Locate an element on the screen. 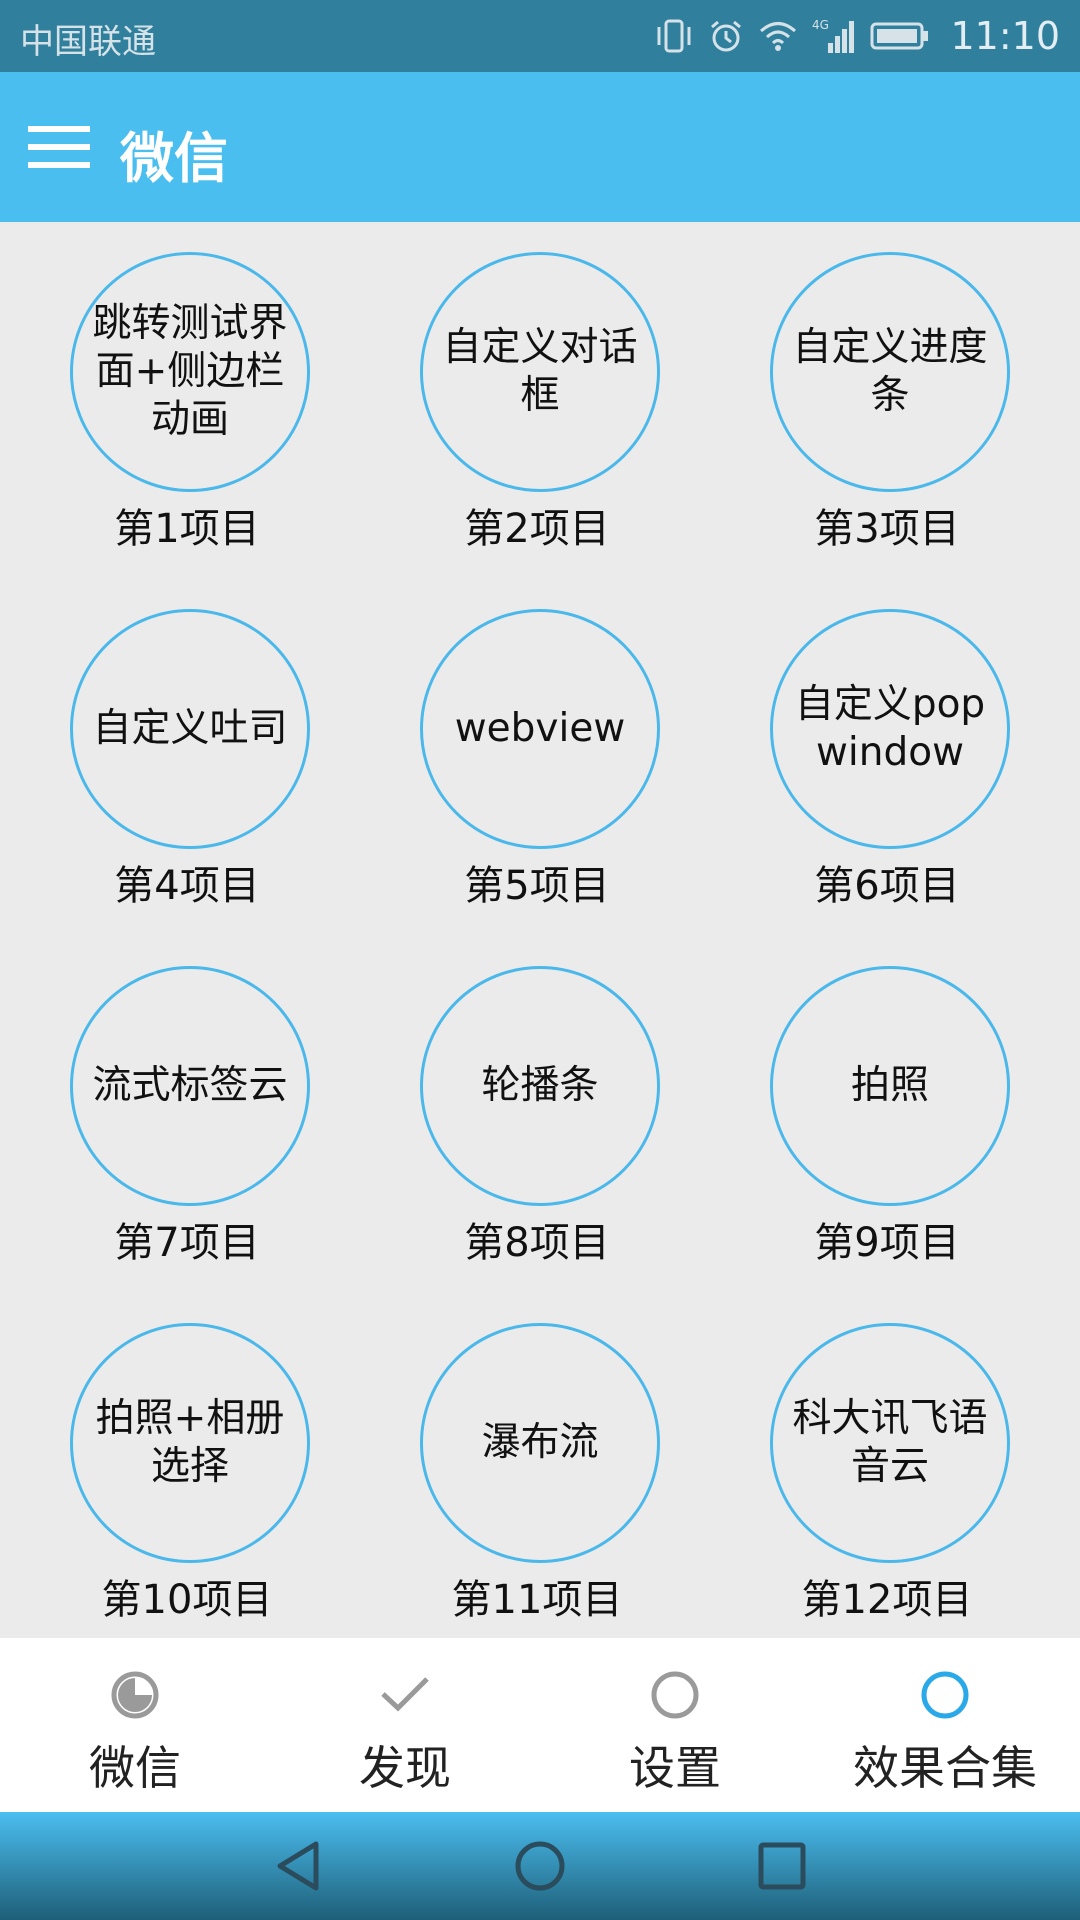 This screenshot has height=1920, width=1080. grid-item-circle: 自定义popwindow is located at coordinates (890, 729).